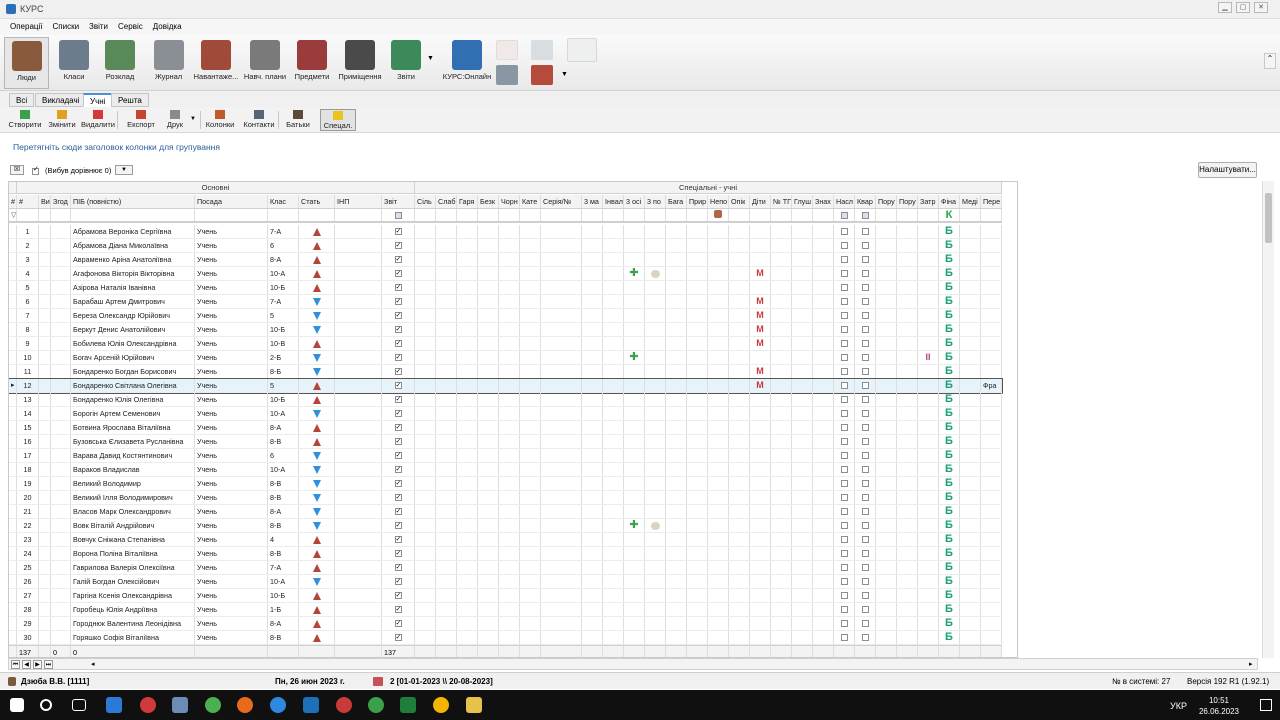 This screenshot has height=720, width=1280. Describe the element at coordinates (505, 540) in the screenshot. I see `table-row: 23Вовчук Сніжана СтепанівнаУчень4Б` at that location.